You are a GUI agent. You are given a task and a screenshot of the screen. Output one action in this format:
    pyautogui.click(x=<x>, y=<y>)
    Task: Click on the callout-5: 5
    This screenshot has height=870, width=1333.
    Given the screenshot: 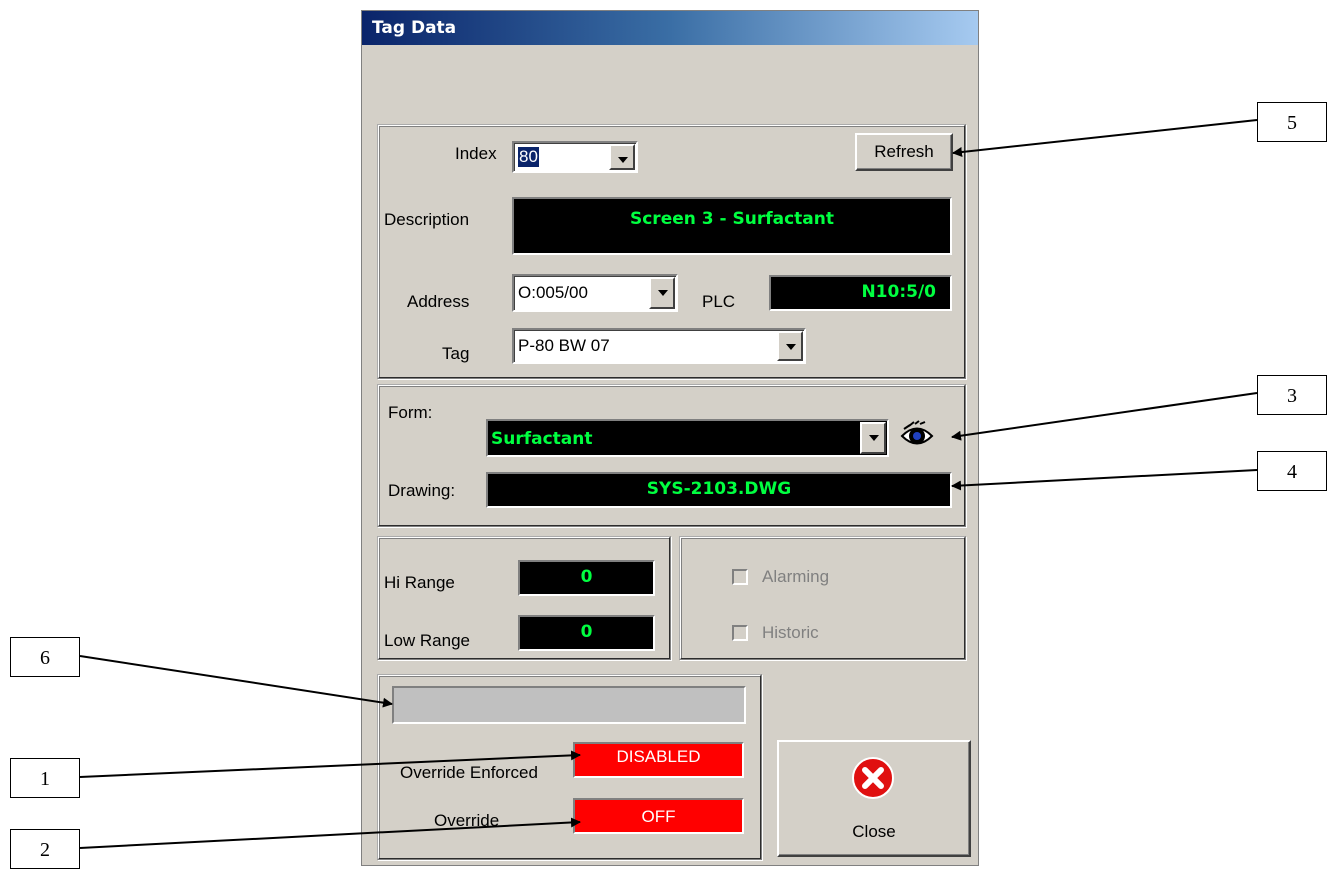 What is the action you would take?
    pyautogui.click(x=1292, y=122)
    